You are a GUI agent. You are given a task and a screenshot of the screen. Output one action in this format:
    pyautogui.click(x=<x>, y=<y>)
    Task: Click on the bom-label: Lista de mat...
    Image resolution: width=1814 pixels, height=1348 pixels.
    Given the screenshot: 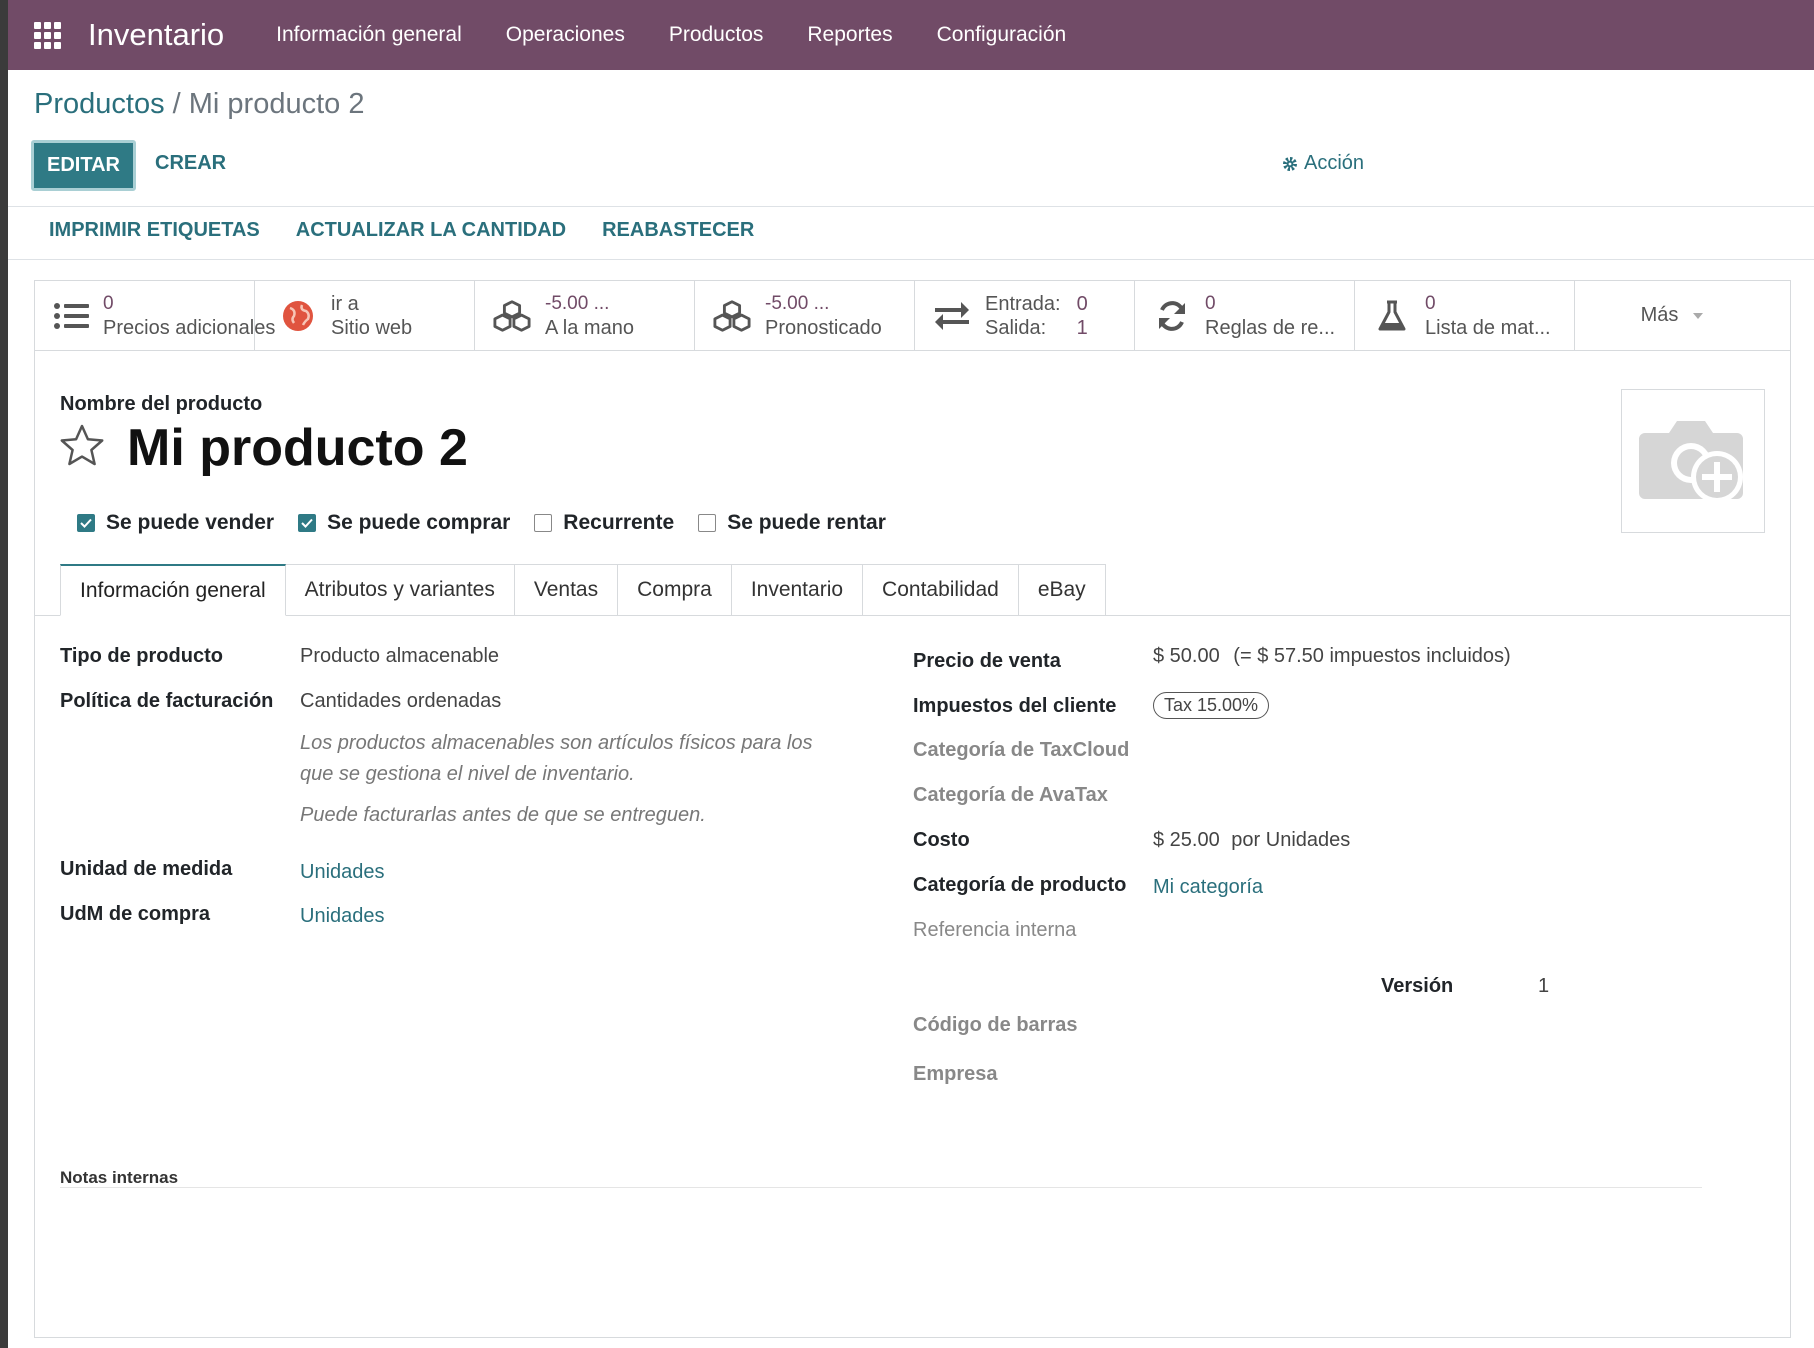 What is the action you would take?
    pyautogui.click(x=1488, y=327)
    